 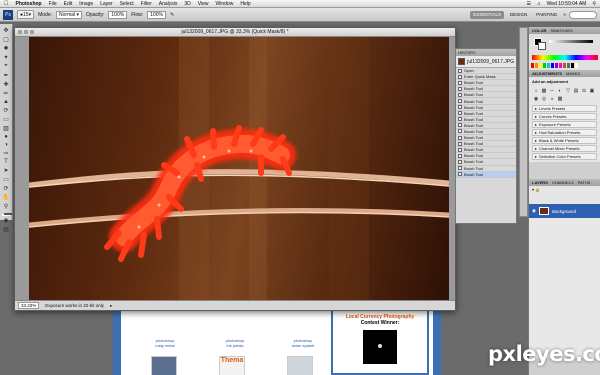 What do you see at coordinates (187, 4) in the screenshot?
I see `menu-3d: 3D` at bounding box center [187, 4].